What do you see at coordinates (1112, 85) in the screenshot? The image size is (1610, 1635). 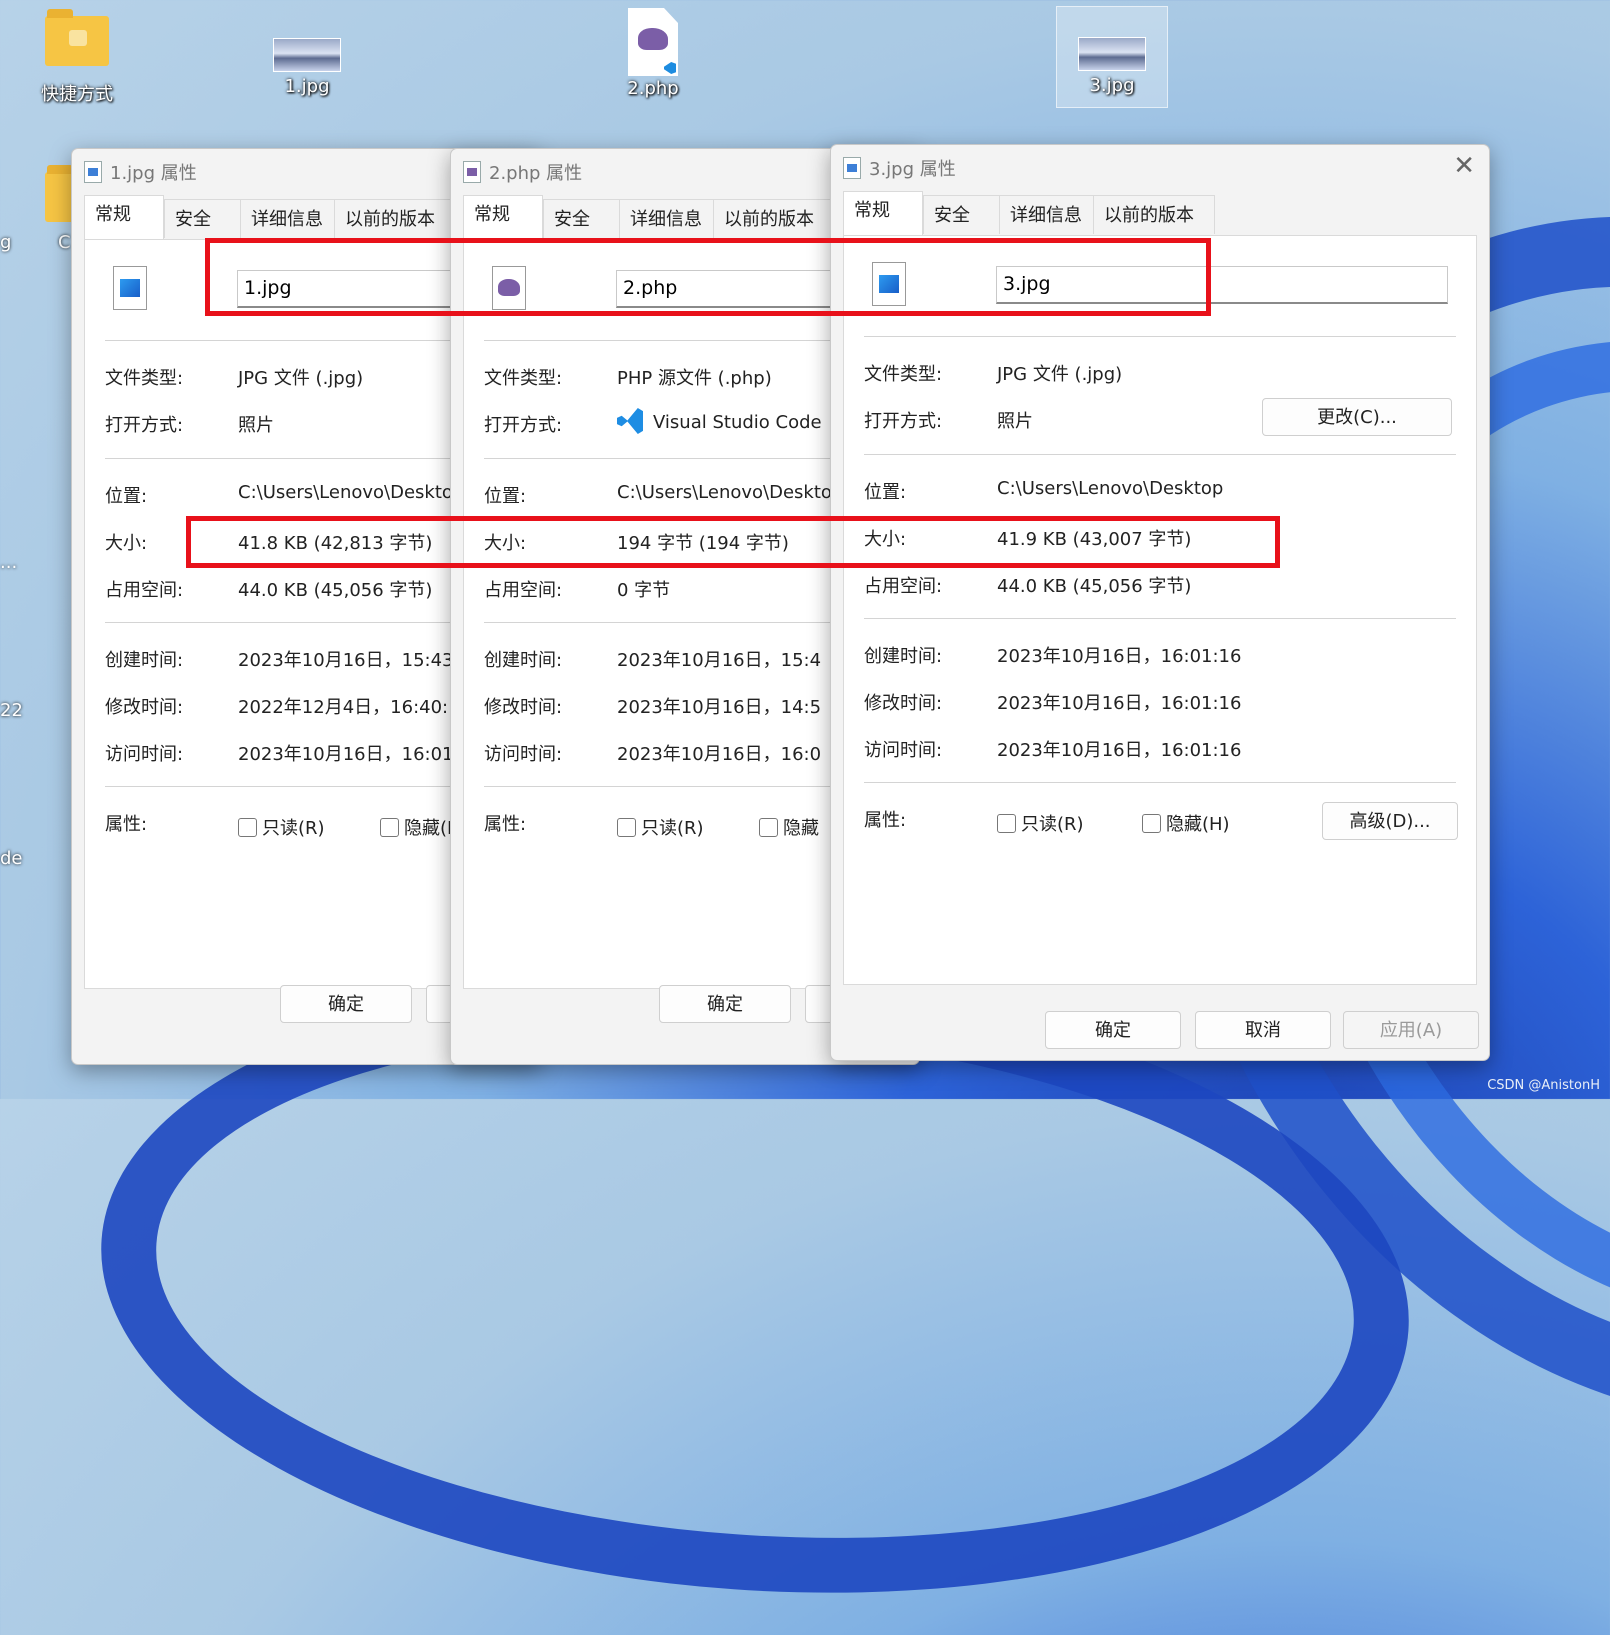 I see `desktop-icon-label: 3.jpg` at bounding box center [1112, 85].